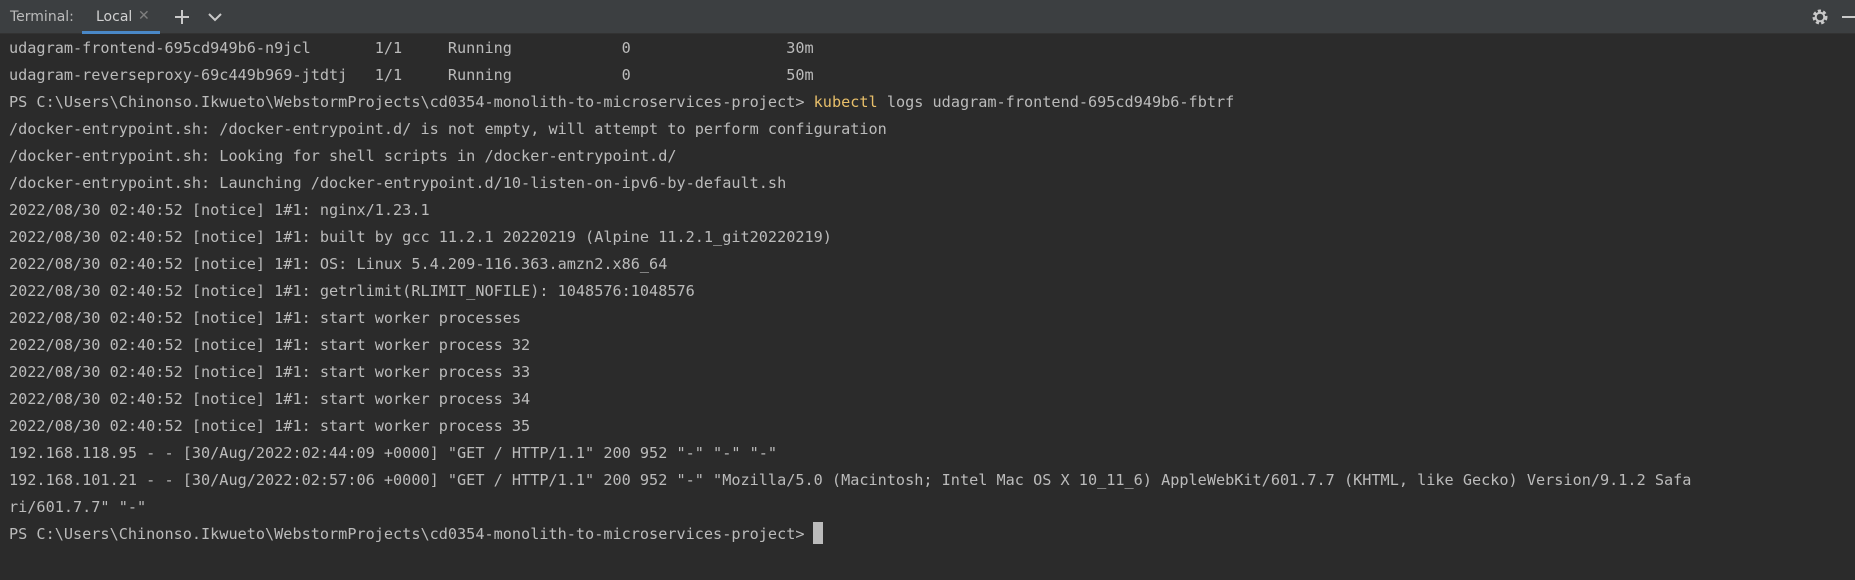 The height and width of the screenshot is (580, 1855). What do you see at coordinates (845, 102) in the screenshot?
I see `command-keyword: kubectl` at bounding box center [845, 102].